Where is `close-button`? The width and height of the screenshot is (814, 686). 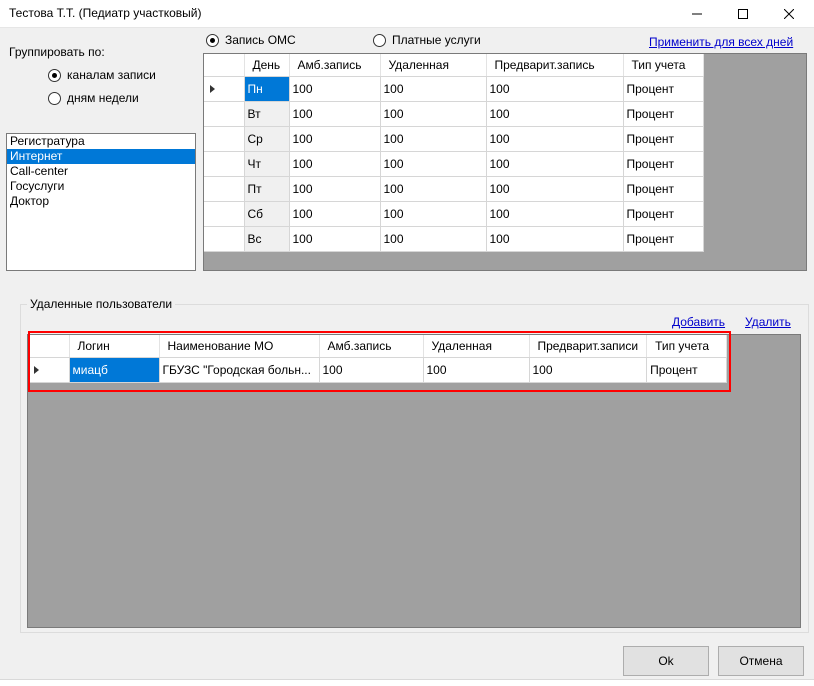
close-button is located at coordinates (789, 14).